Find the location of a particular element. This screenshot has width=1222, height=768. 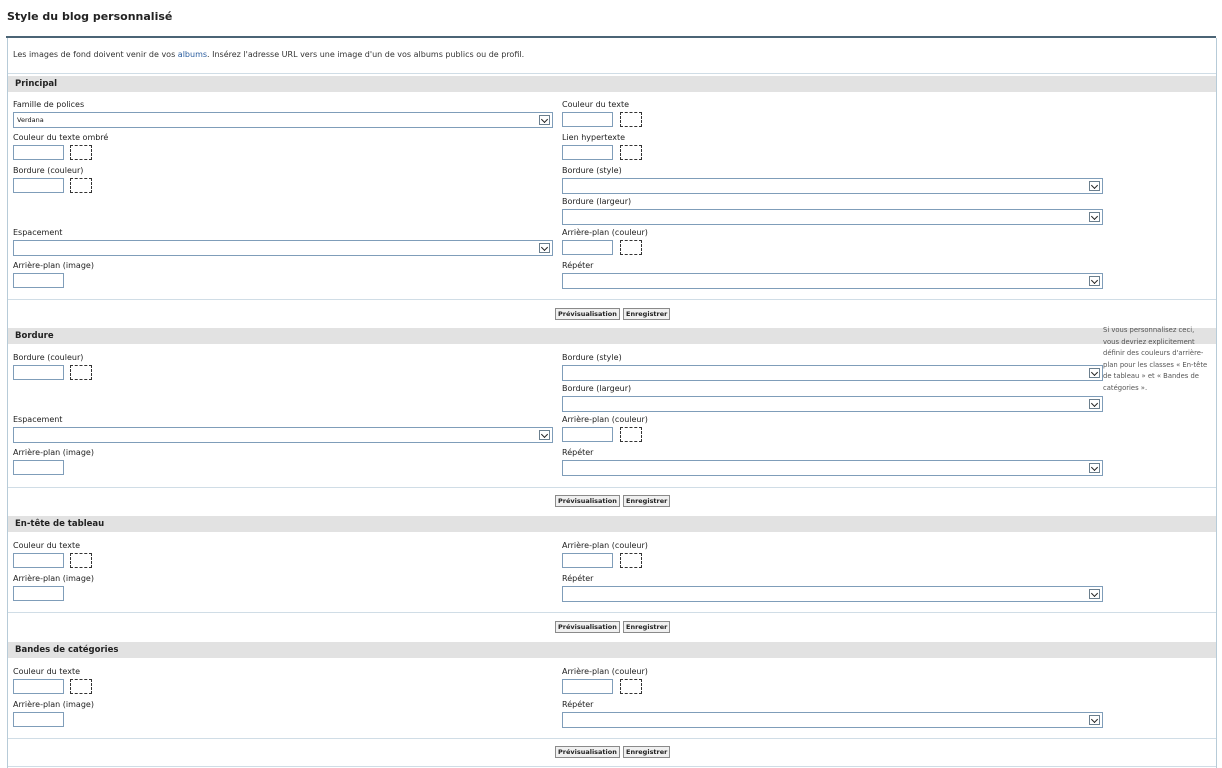

entete-bg-image-label: Arrière-plan (image) is located at coordinates (53, 578).